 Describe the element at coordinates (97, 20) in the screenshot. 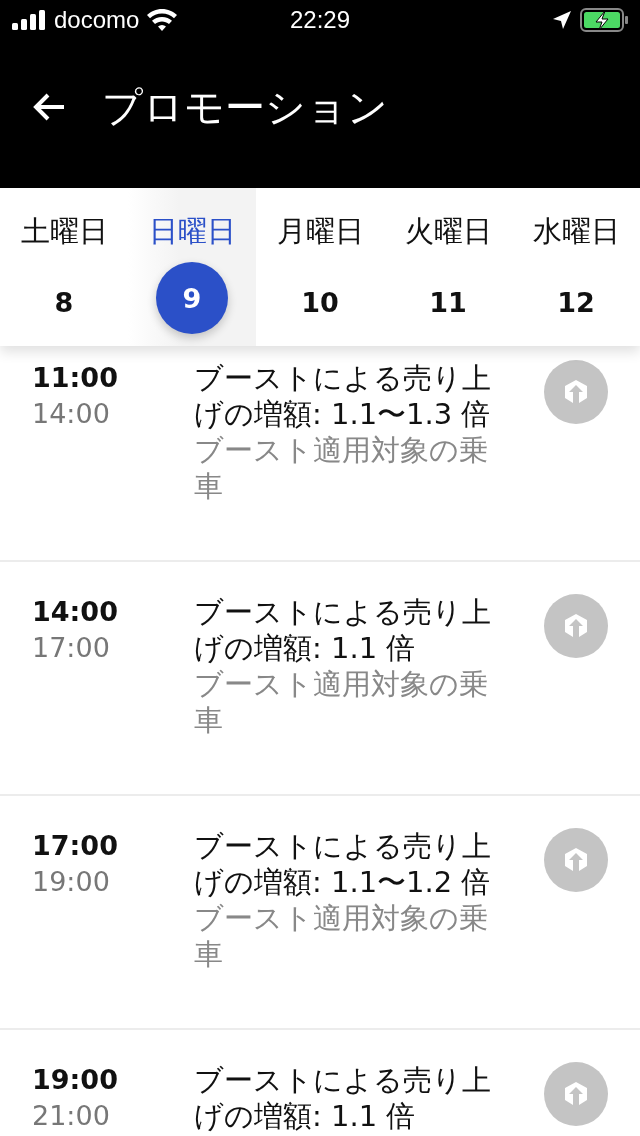

I see `carrier-name: docomo` at that location.